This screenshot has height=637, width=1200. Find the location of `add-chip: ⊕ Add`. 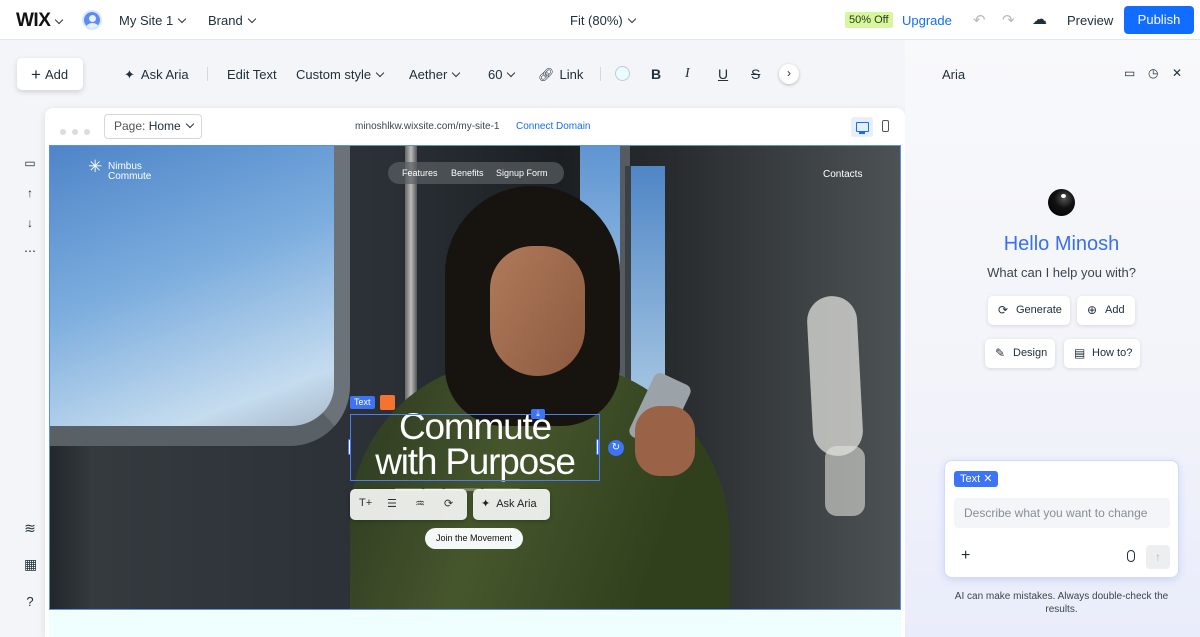

add-chip: ⊕ Add is located at coordinates (1106, 310).